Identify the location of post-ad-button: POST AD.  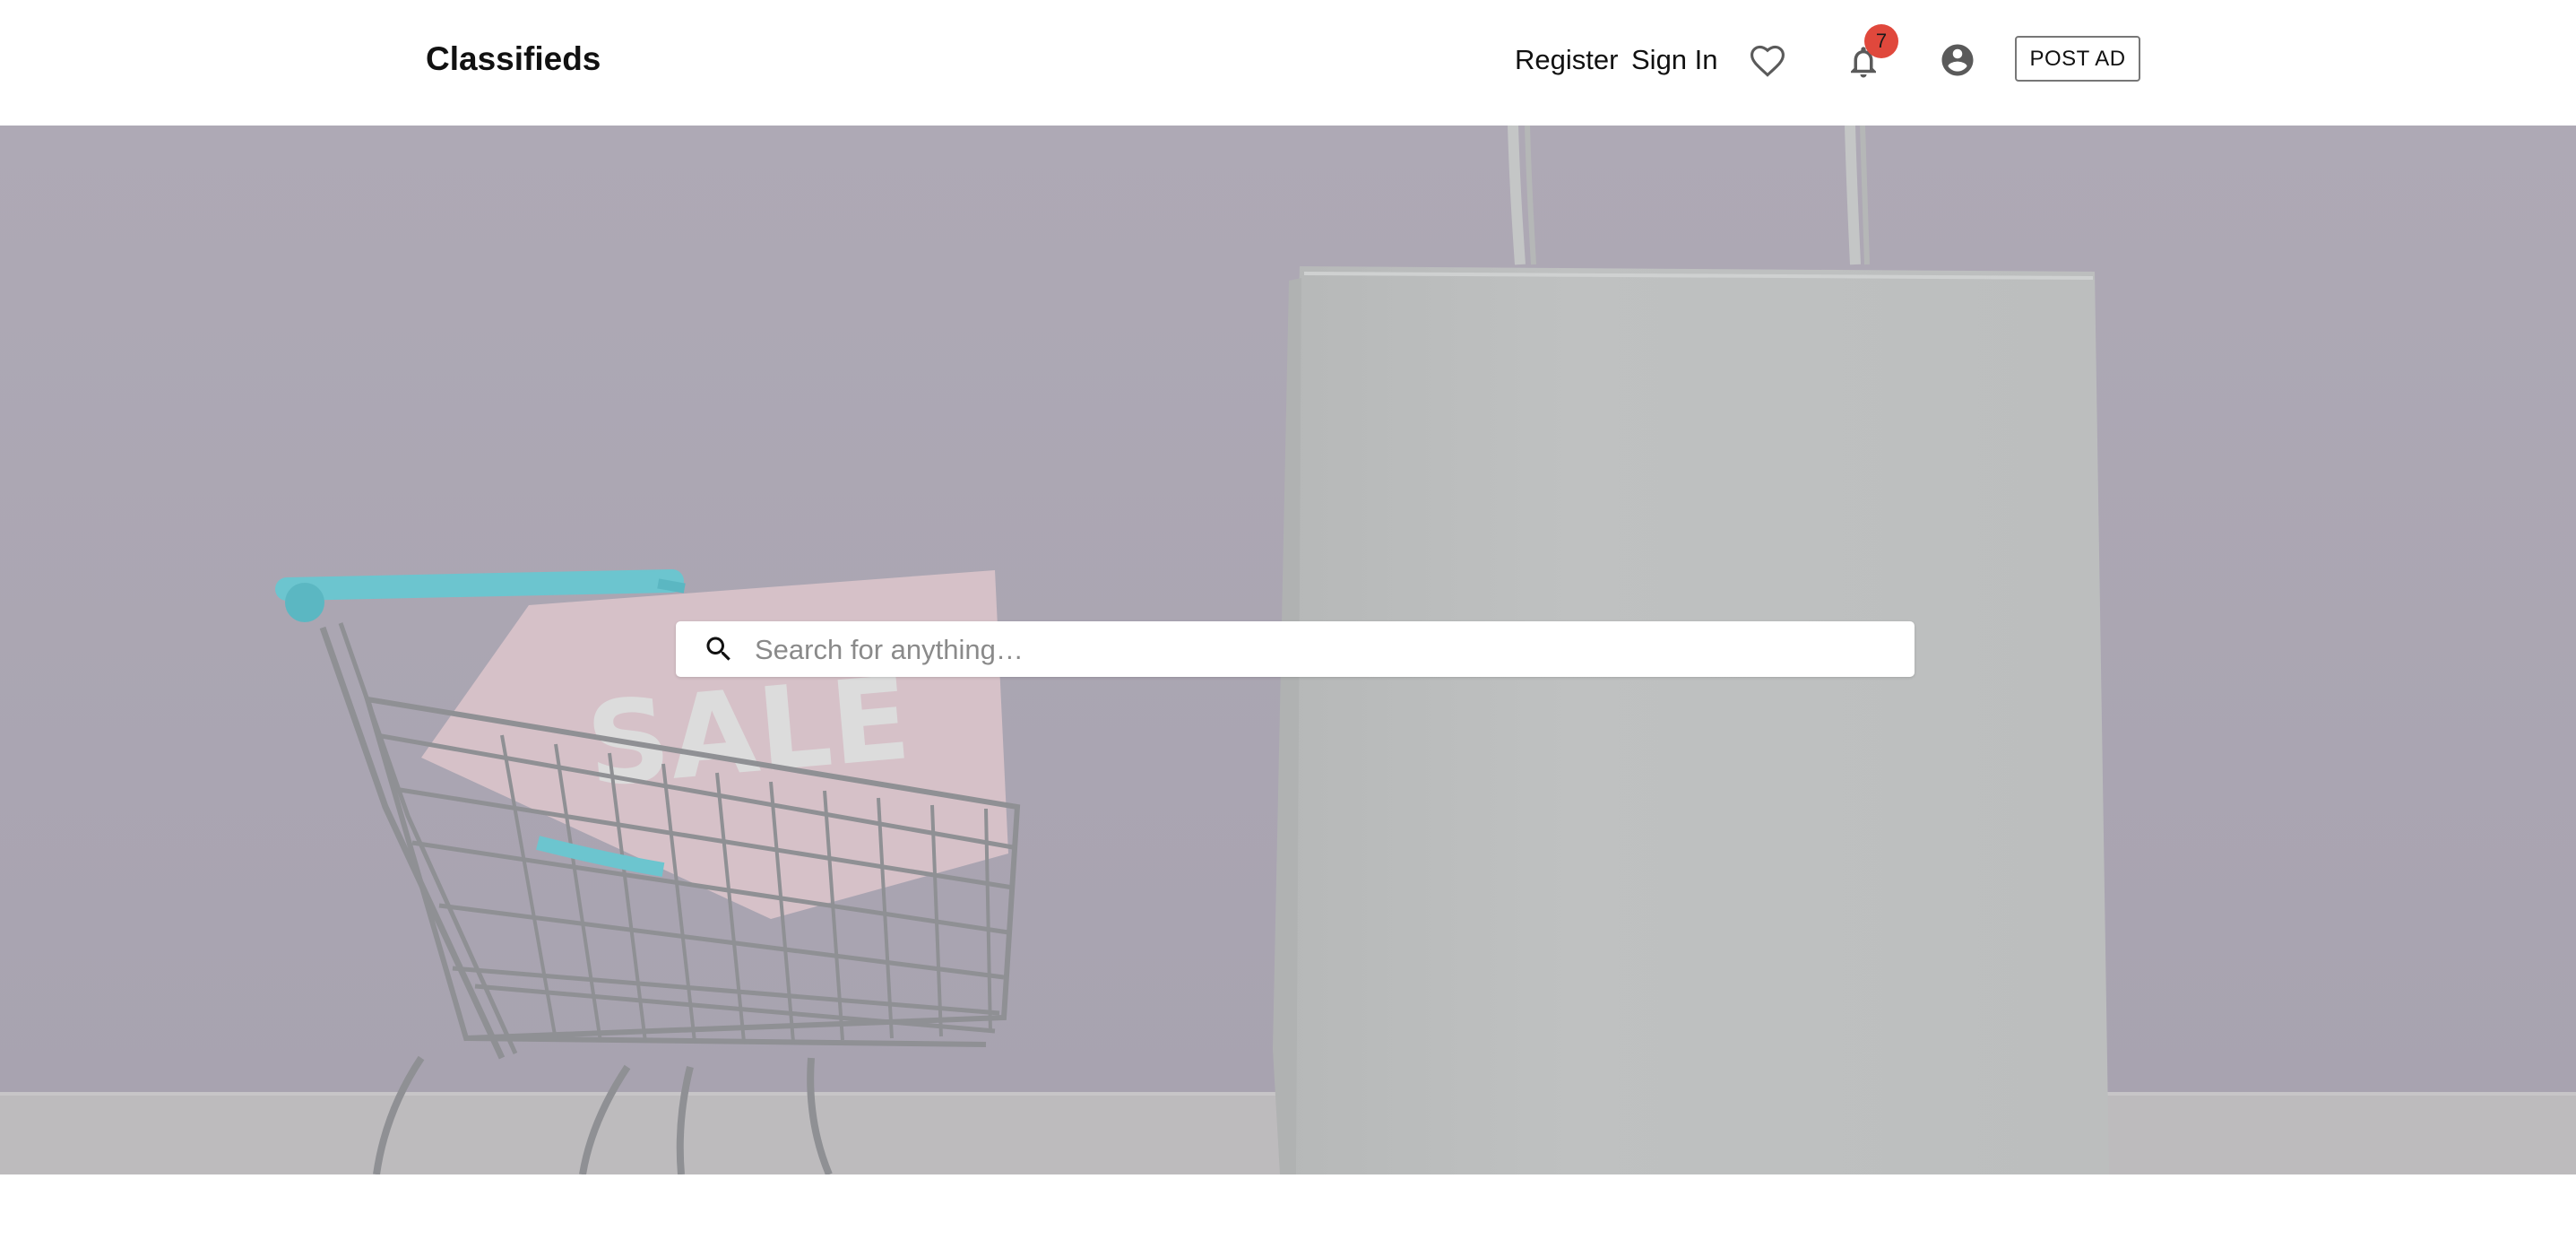
(2077, 59).